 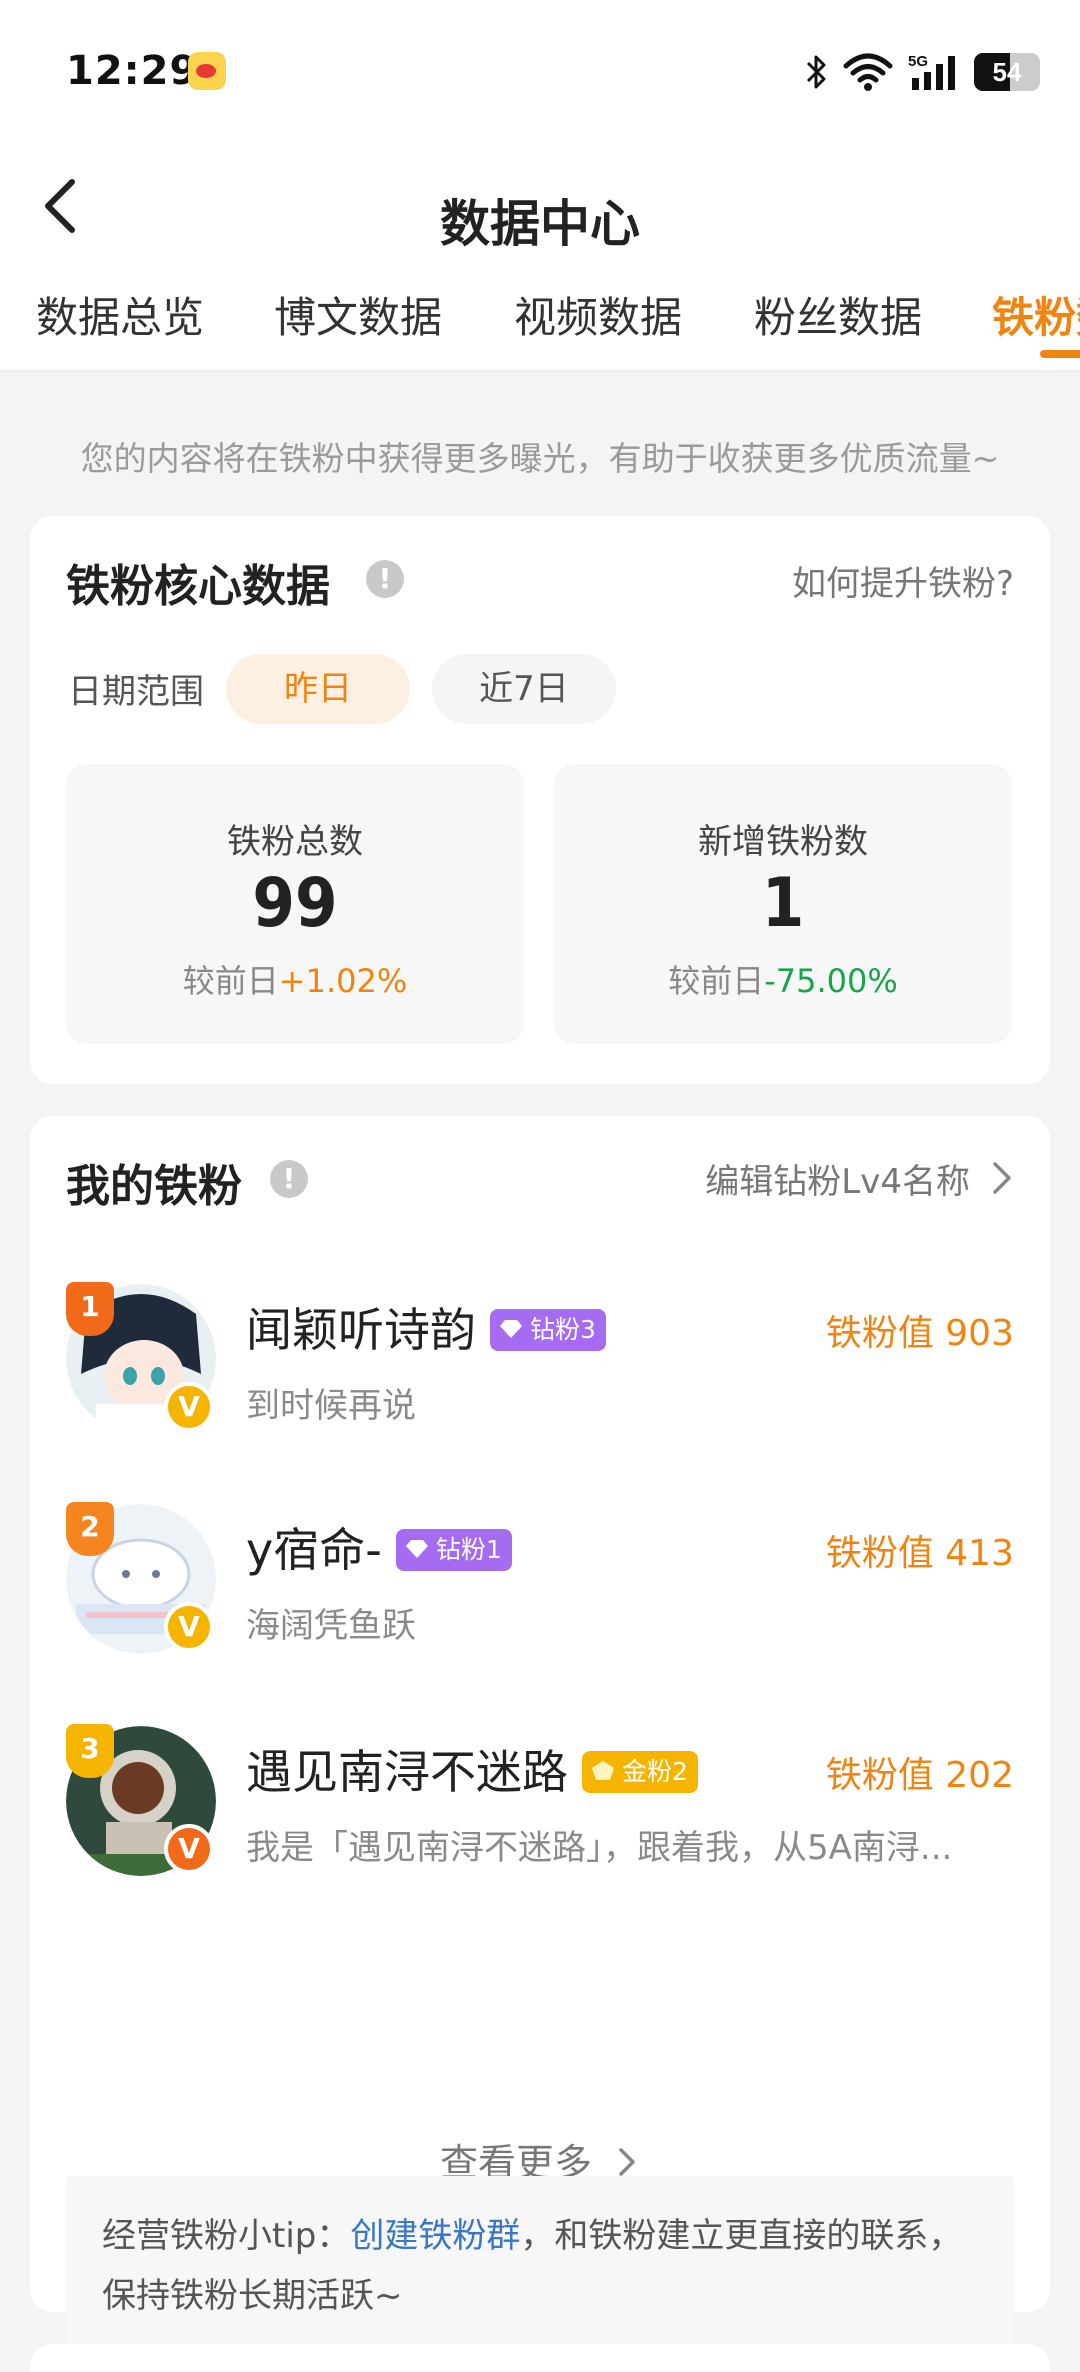 What do you see at coordinates (331, 1406) in the screenshot?
I see `fan-description: 到时候再说` at bounding box center [331, 1406].